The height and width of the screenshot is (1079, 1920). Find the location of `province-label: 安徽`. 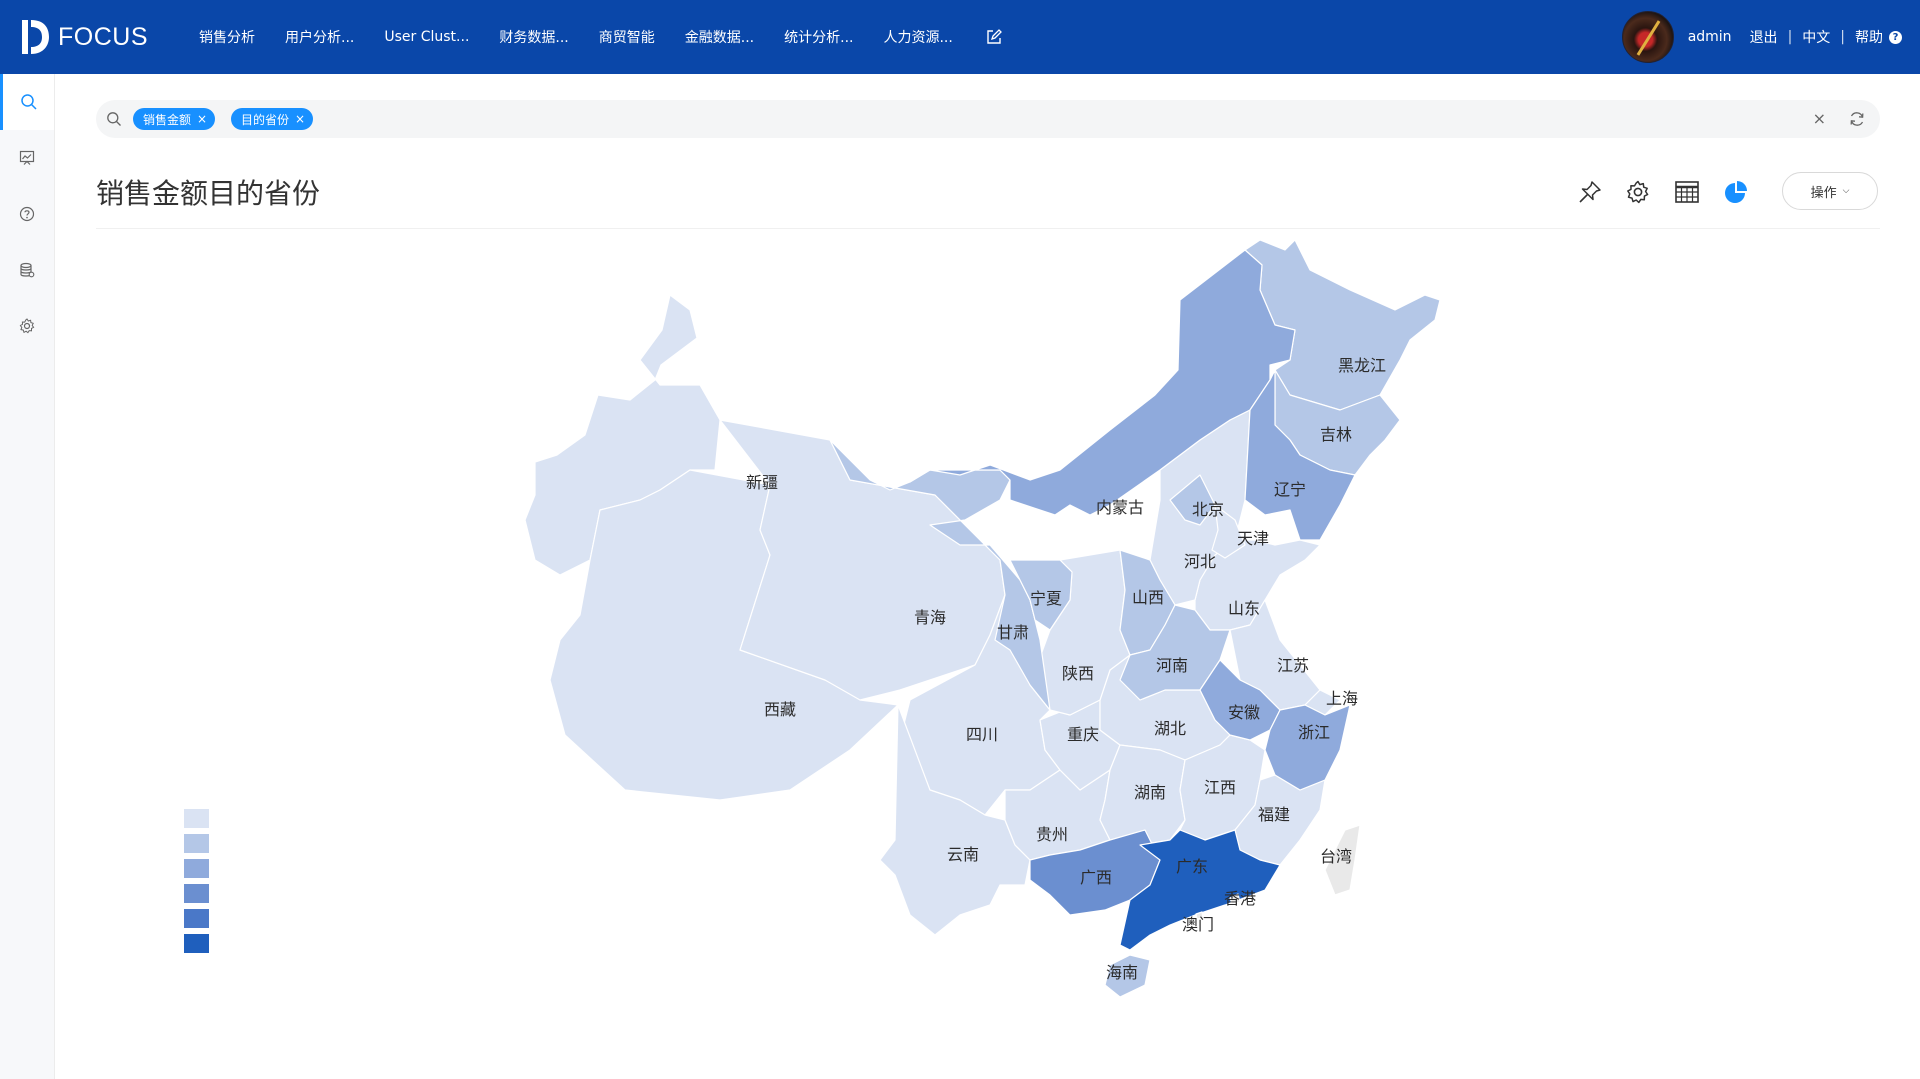

province-label: 安徽 is located at coordinates (1244, 712).